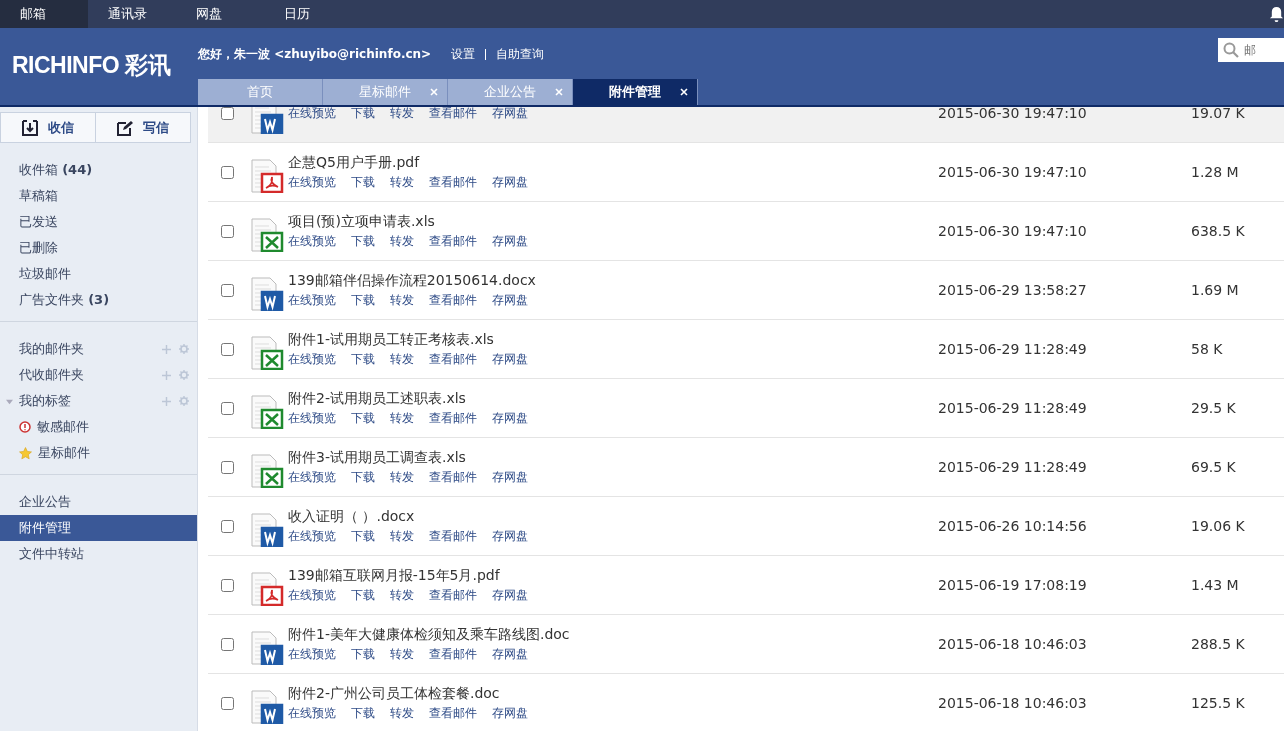 The width and height of the screenshot is (1284, 731). I want to click on file-row: 项目(预)立项申请表.xls 在线预览 下载 转发 查看邮件 存网盘 2015-06-30 19:47:10 638.5 K, so click(746, 231).